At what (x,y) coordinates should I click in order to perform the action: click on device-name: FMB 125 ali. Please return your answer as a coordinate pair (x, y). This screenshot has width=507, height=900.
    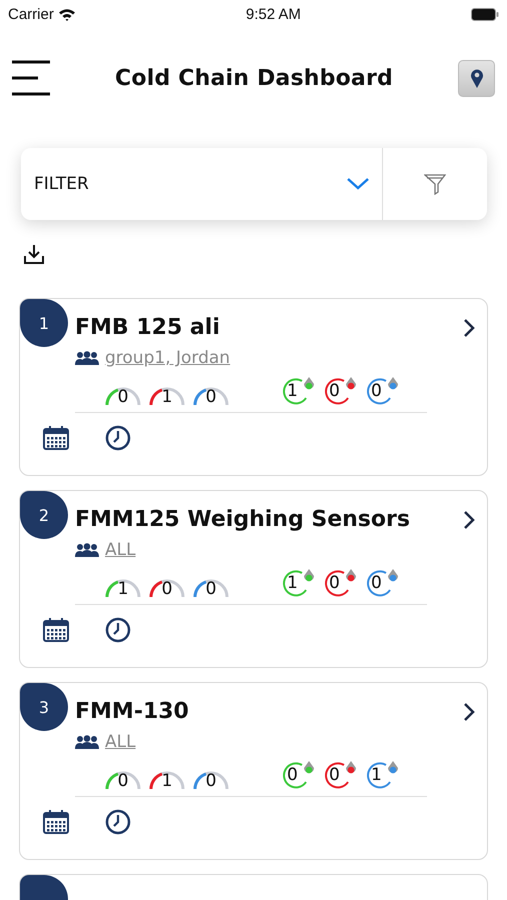
    Looking at the image, I should click on (147, 327).